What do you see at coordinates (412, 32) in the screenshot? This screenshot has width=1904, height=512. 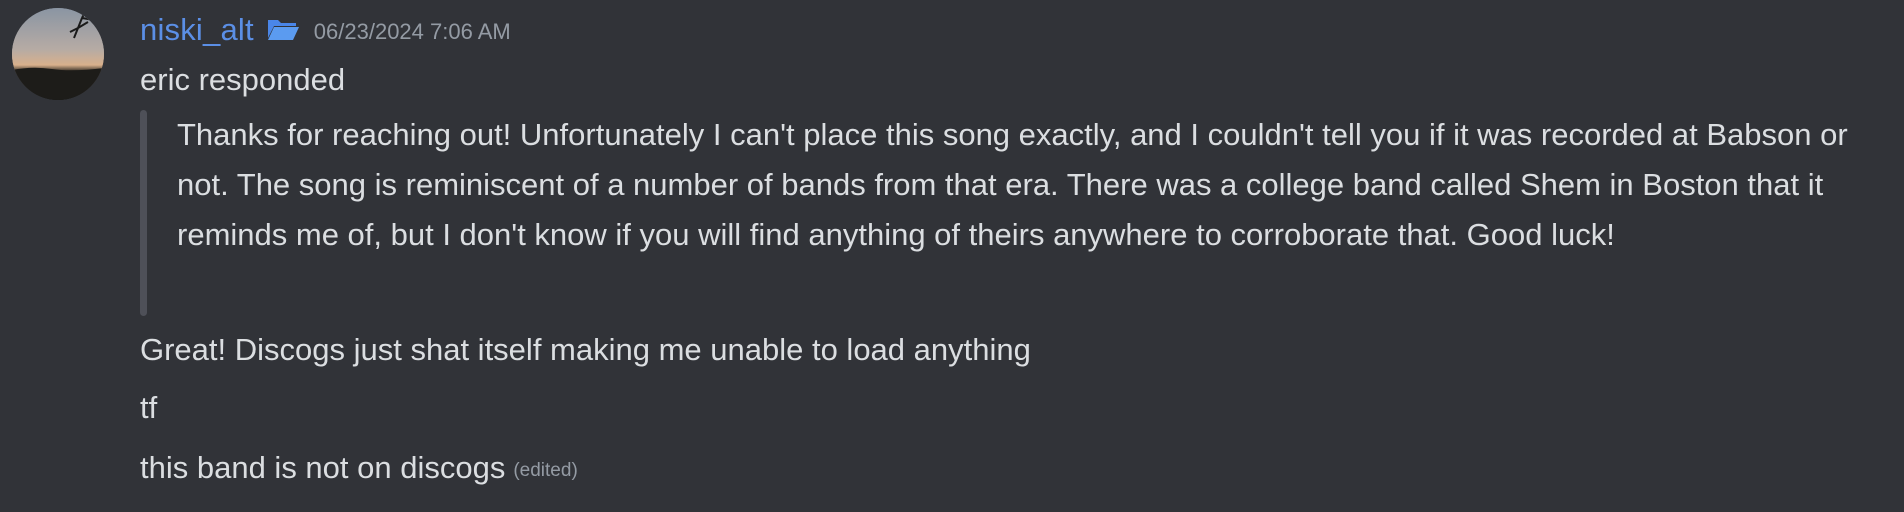 I see `message-timestamp: 06/23/2024 7:06 AM` at bounding box center [412, 32].